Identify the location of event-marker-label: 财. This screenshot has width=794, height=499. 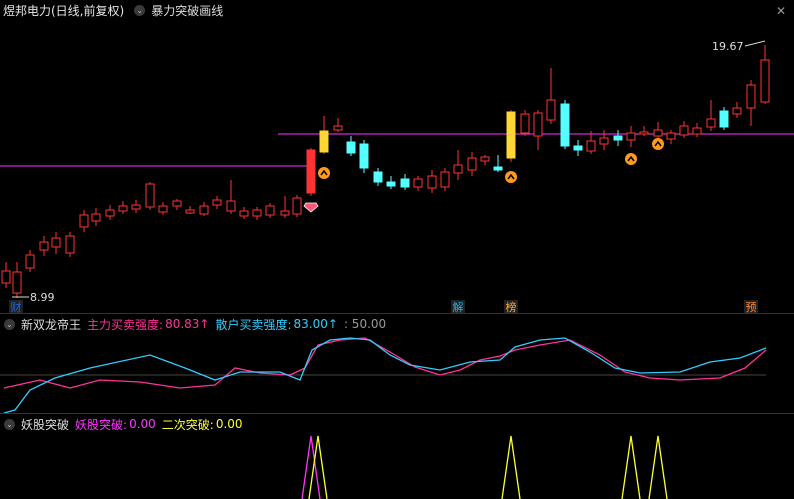
(16, 307).